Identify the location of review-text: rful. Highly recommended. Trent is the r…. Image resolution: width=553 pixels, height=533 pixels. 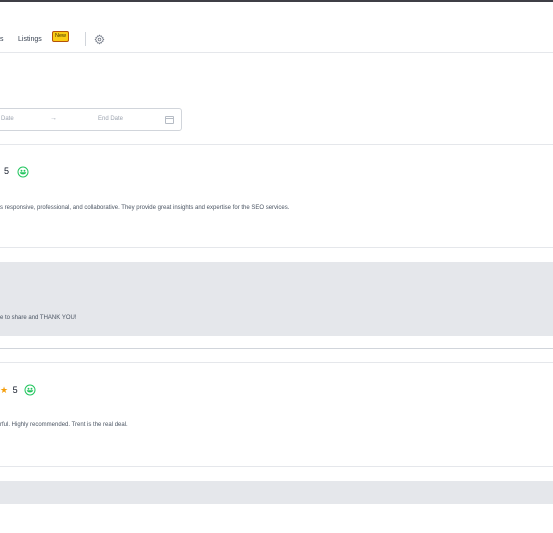
(64, 425).